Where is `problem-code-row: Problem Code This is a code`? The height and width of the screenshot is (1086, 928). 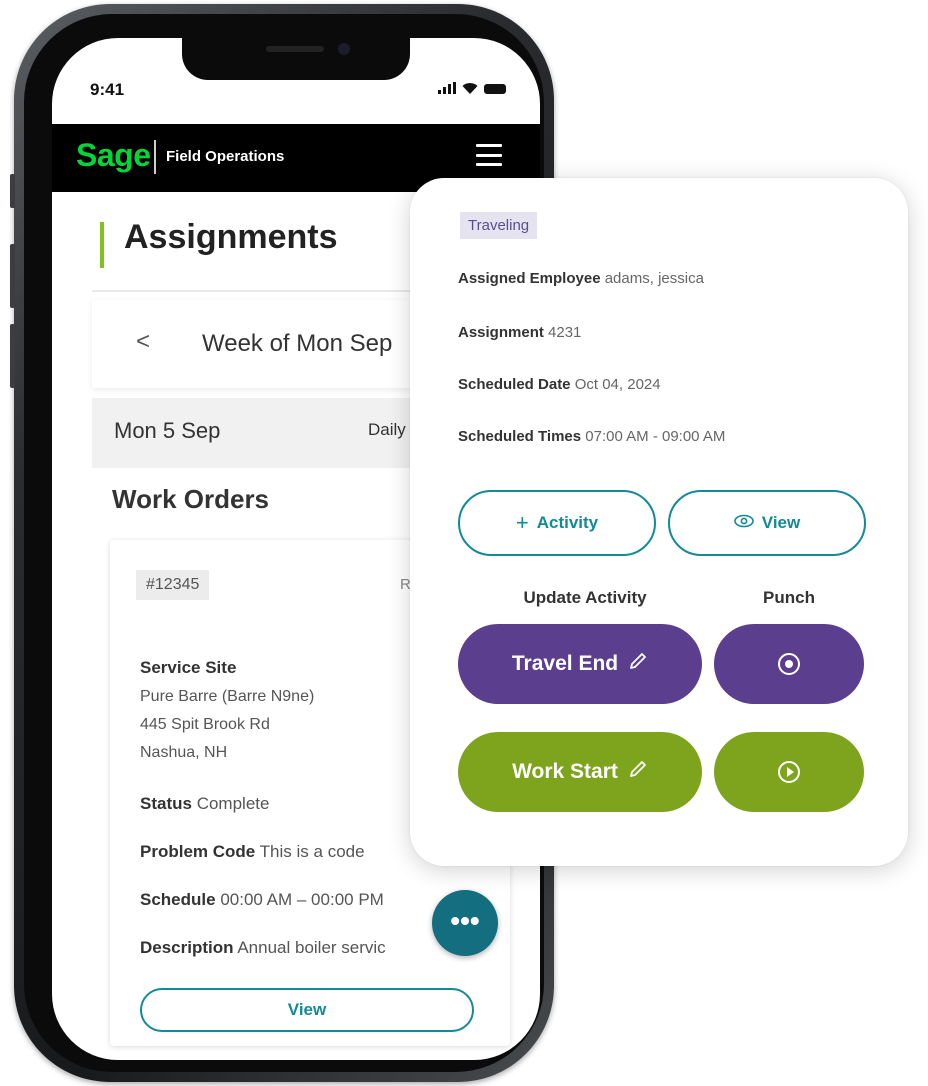
problem-code-row: Problem Code This is a code is located at coordinates (252, 852).